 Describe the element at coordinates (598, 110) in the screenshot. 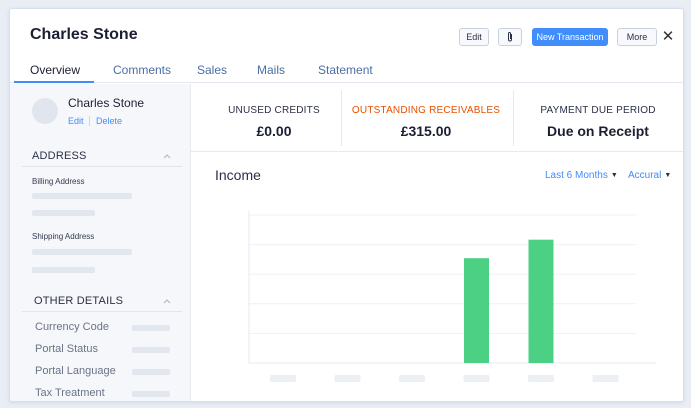

I see `summary-label: PAYMENT DUE PERIOD` at that location.